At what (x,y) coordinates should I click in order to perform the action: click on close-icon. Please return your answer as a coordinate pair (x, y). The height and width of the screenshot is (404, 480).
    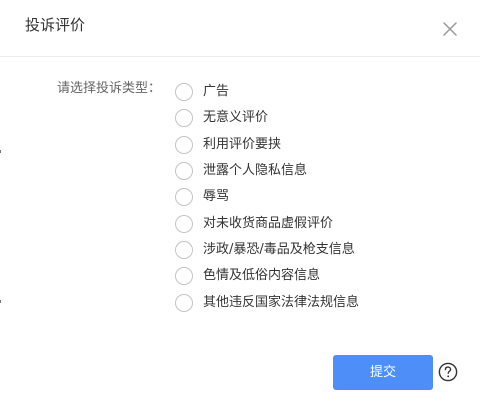
    Looking at the image, I should click on (450, 29).